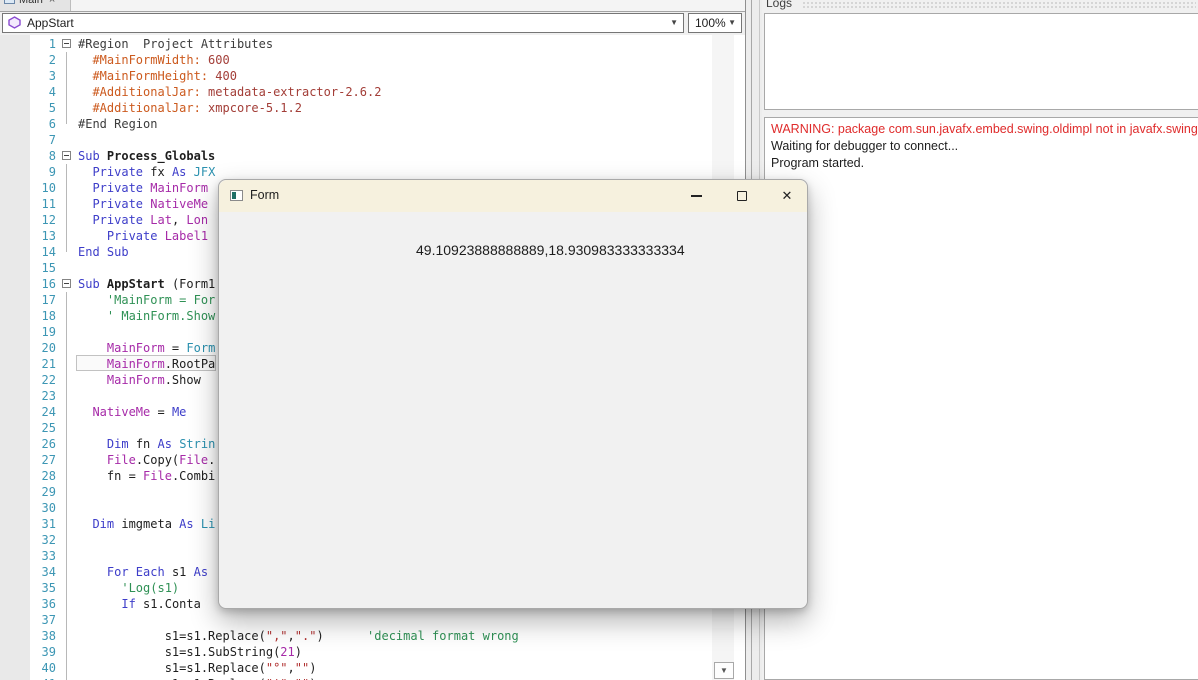  Describe the element at coordinates (343, 23) in the screenshot. I see `module-selector-dropdown: AppStart ▼` at that location.